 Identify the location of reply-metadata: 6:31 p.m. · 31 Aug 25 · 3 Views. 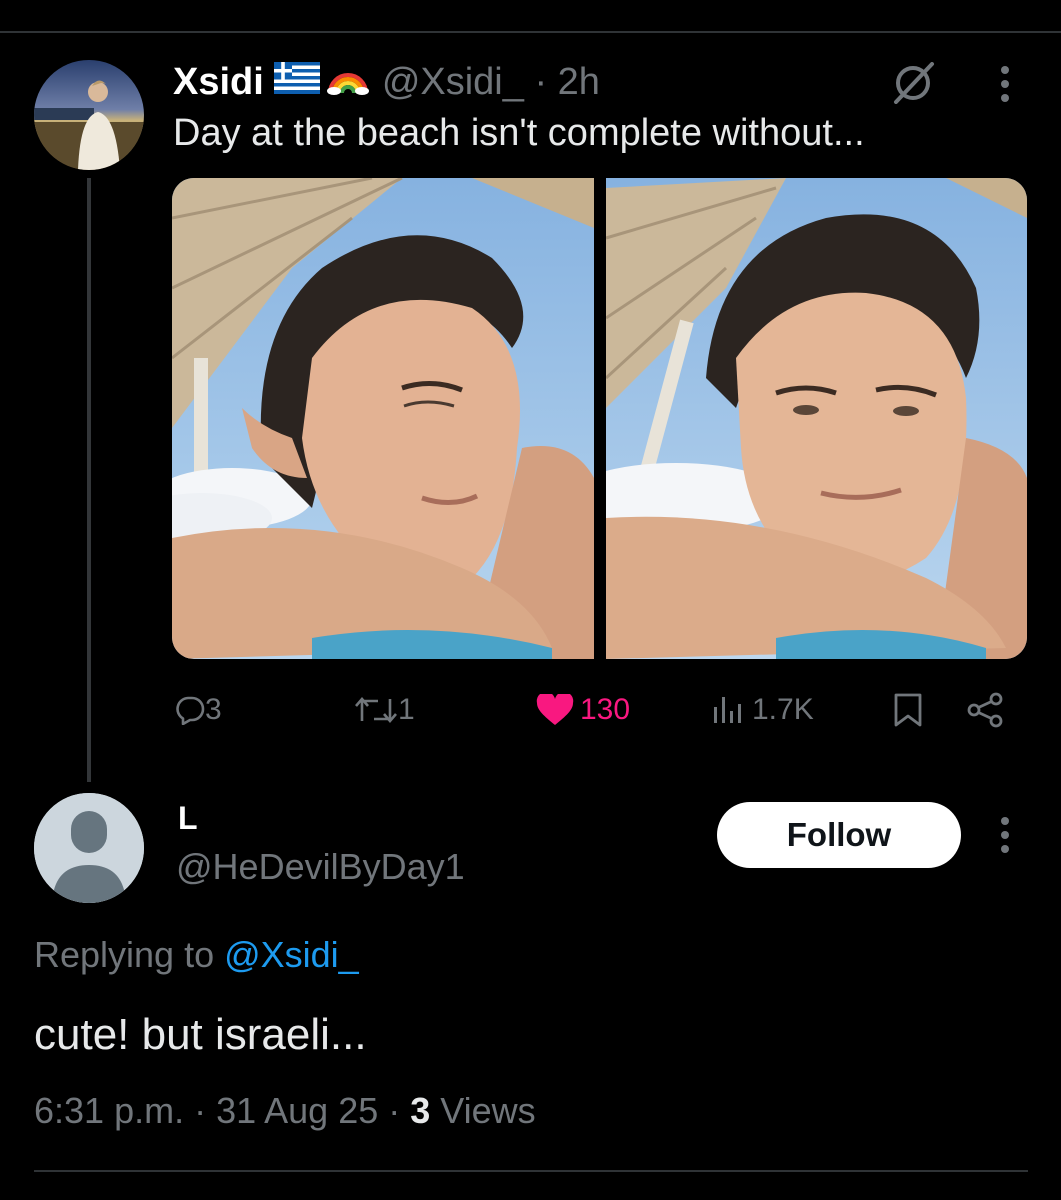
(285, 1111).